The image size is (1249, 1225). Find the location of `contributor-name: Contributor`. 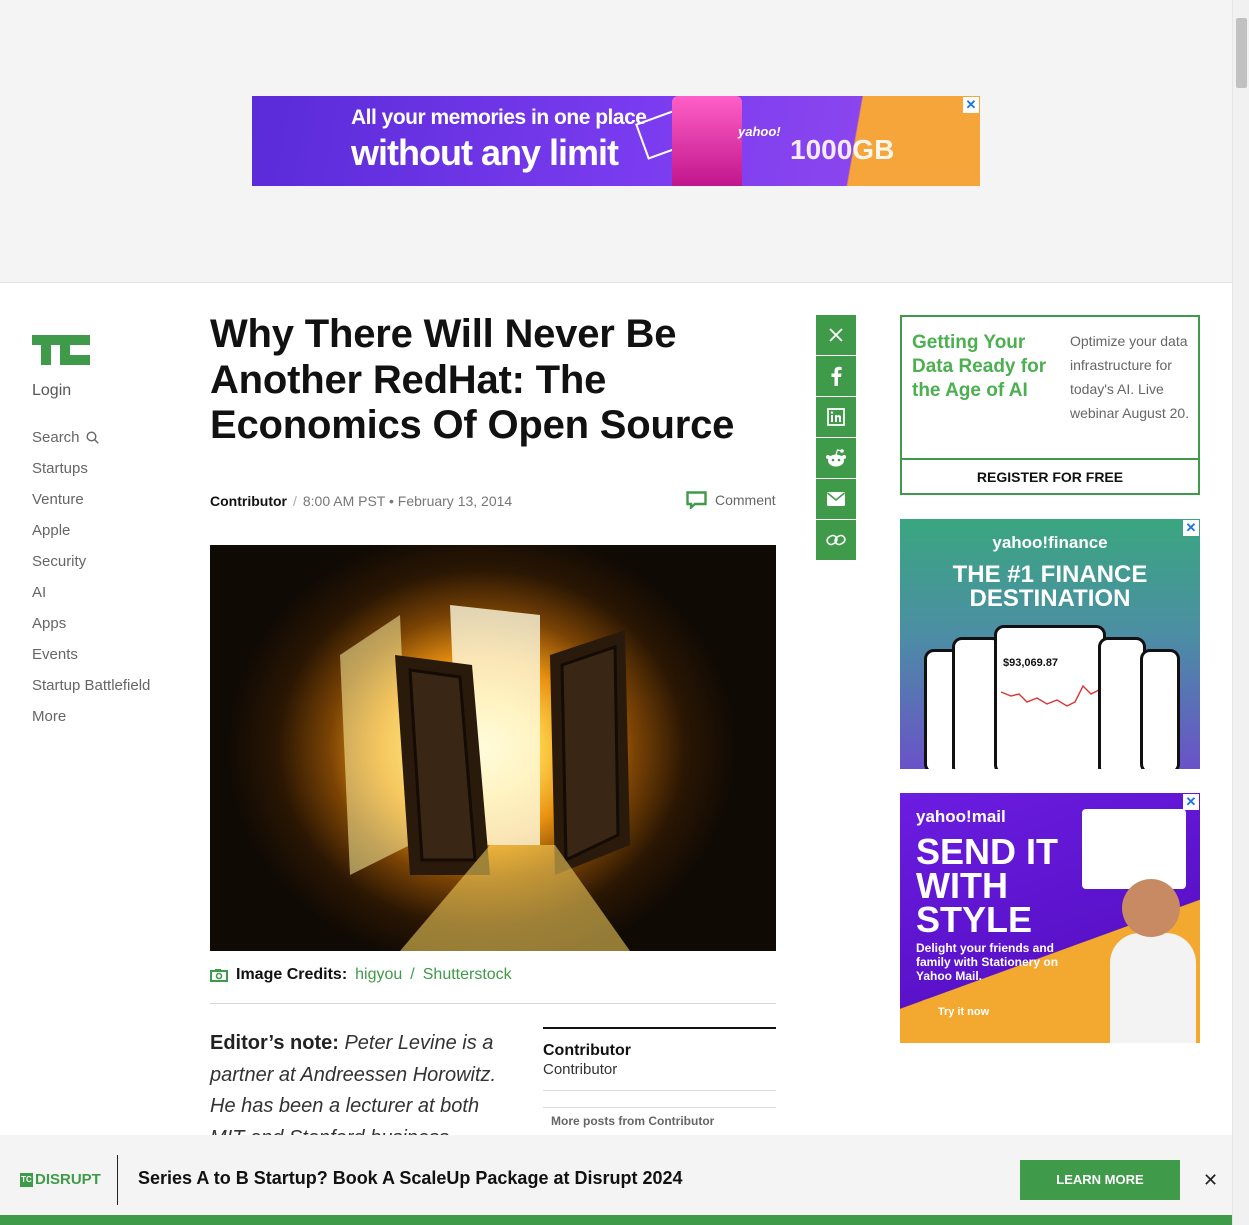

contributor-name: Contributor is located at coordinates (659, 1051).